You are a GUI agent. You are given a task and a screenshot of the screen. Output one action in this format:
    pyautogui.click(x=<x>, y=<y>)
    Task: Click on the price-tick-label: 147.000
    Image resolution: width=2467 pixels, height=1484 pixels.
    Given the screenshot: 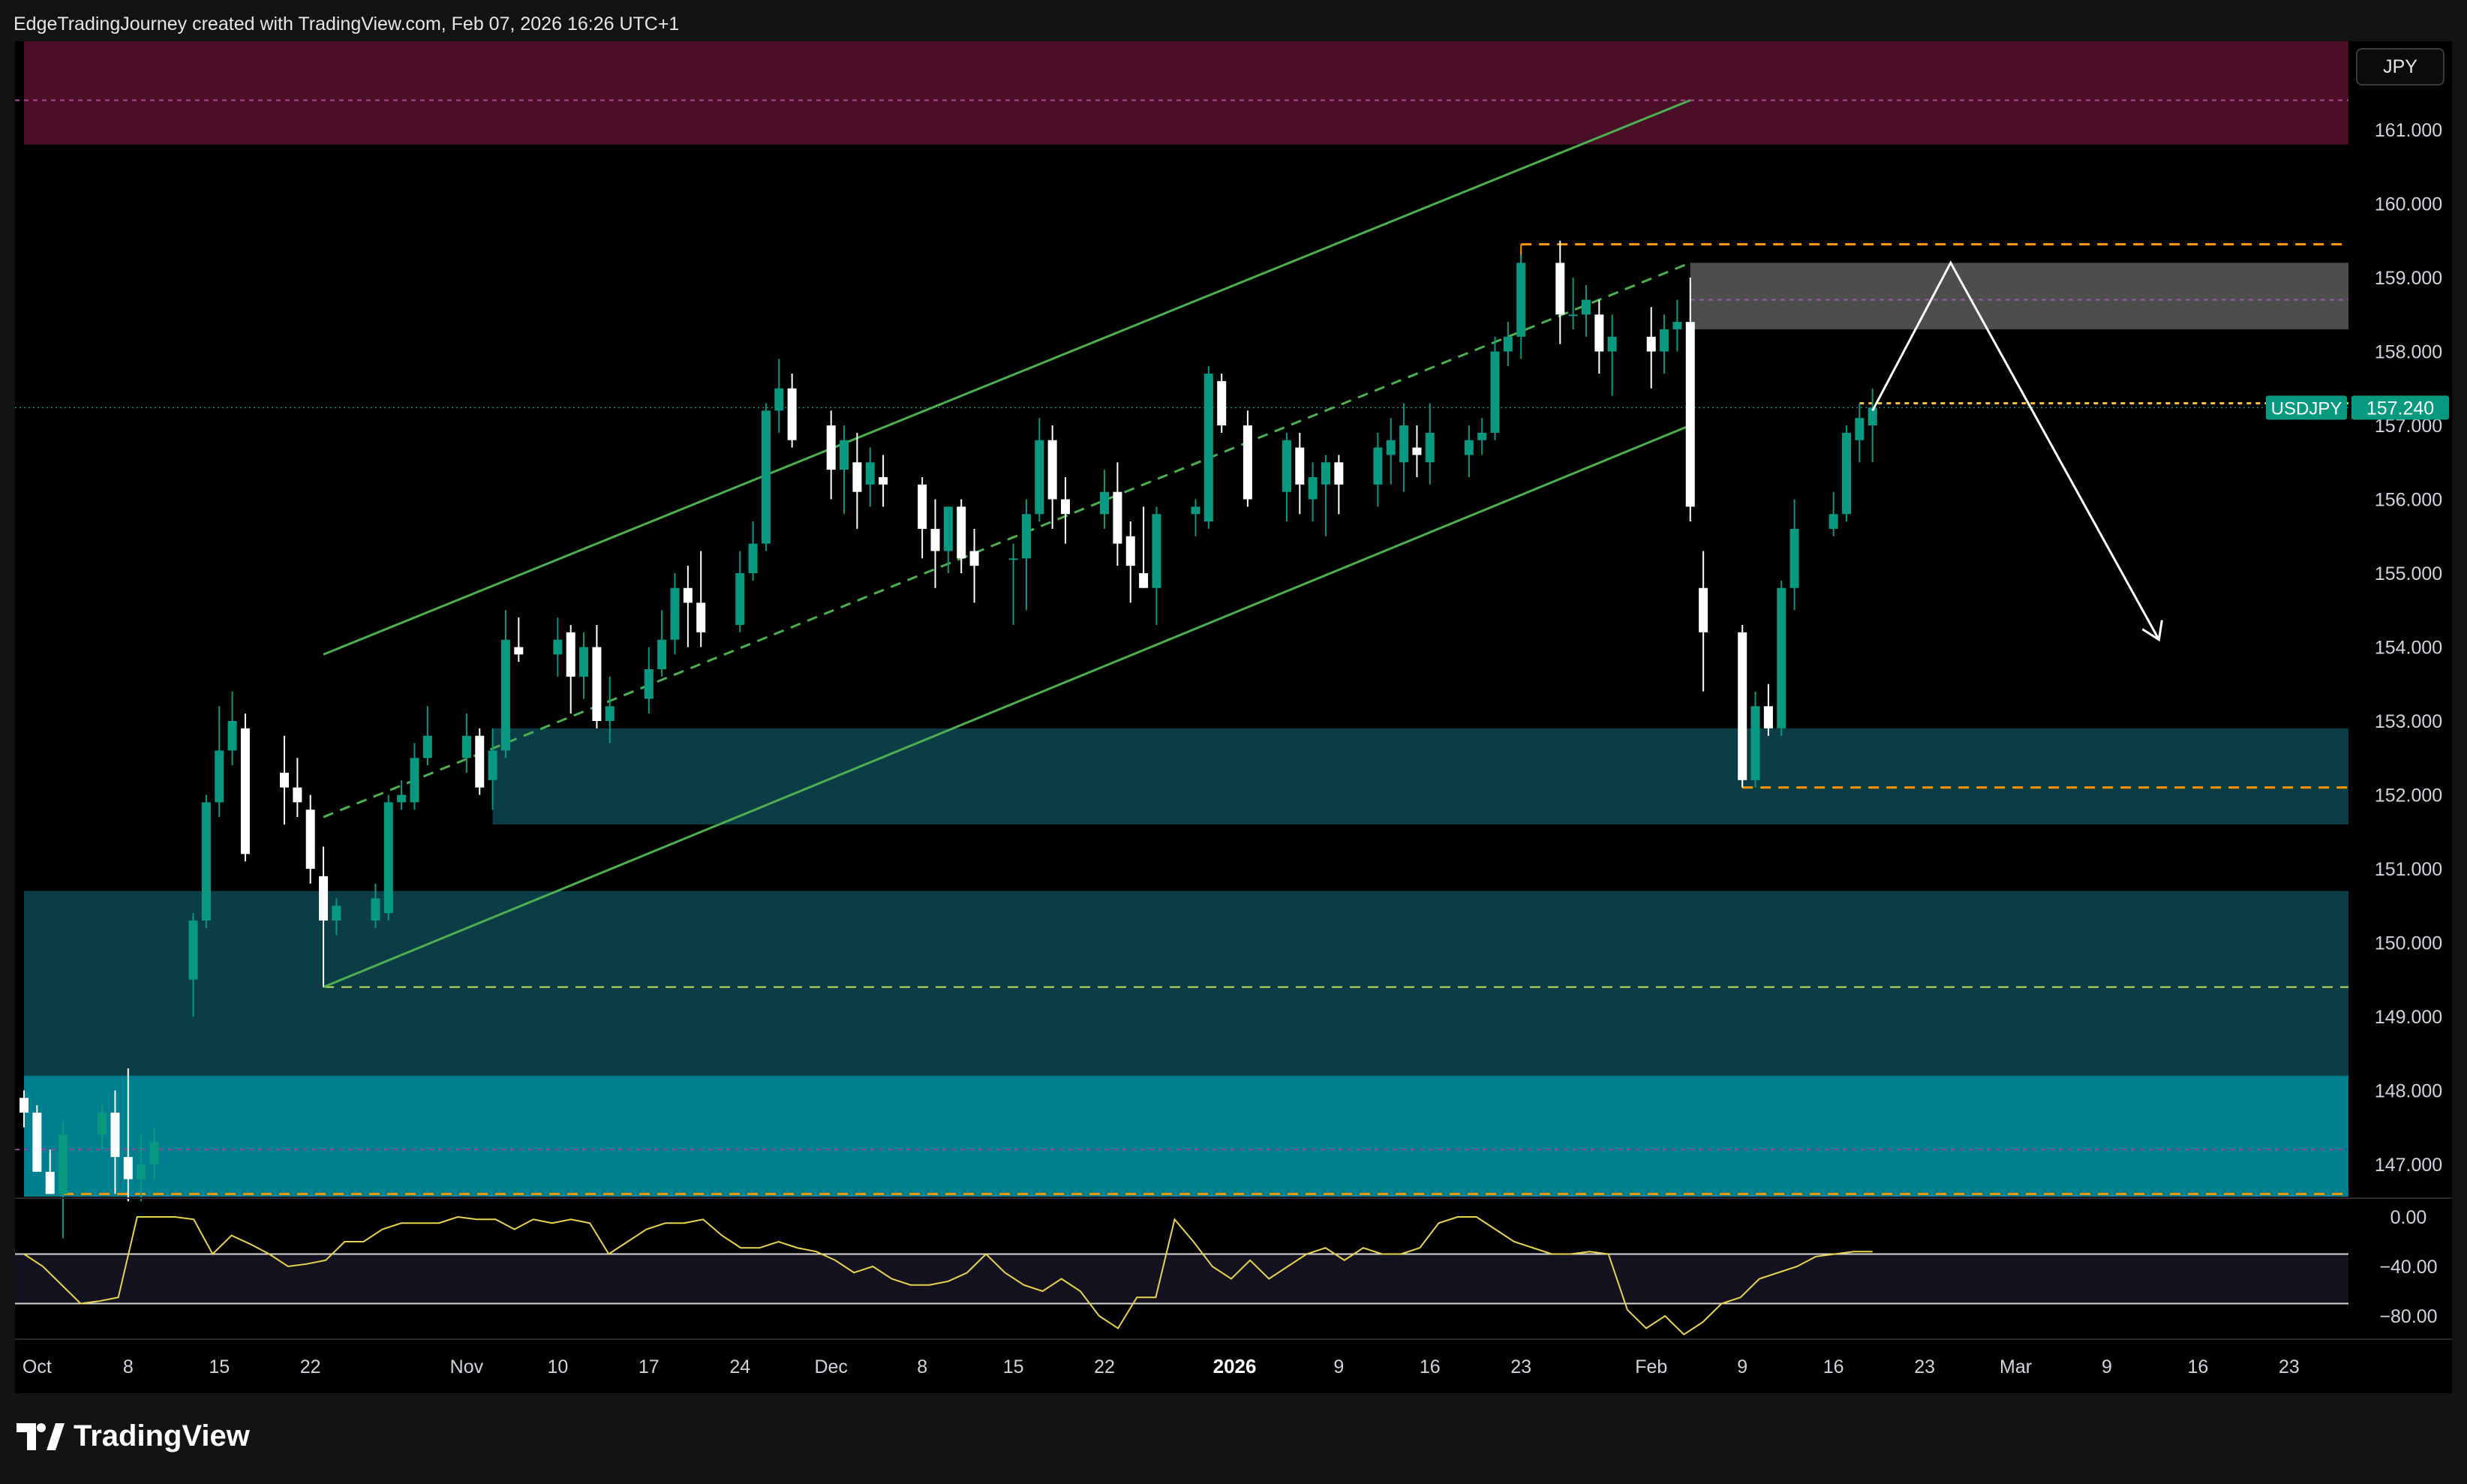 What is the action you would take?
    pyautogui.click(x=2408, y=1165)
    